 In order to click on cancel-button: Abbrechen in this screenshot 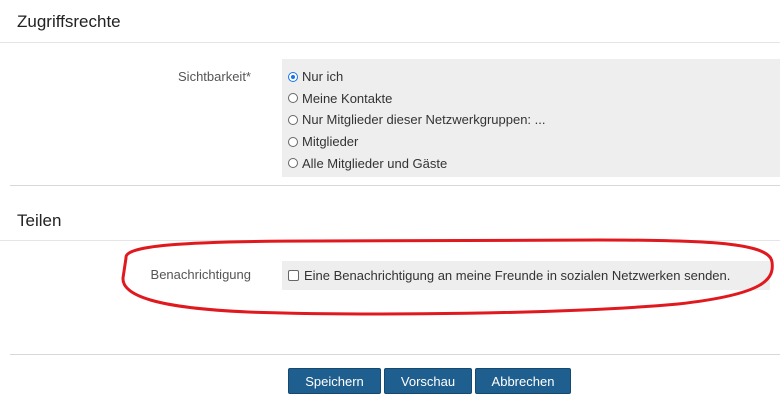, I will do `click(523, 381)`.